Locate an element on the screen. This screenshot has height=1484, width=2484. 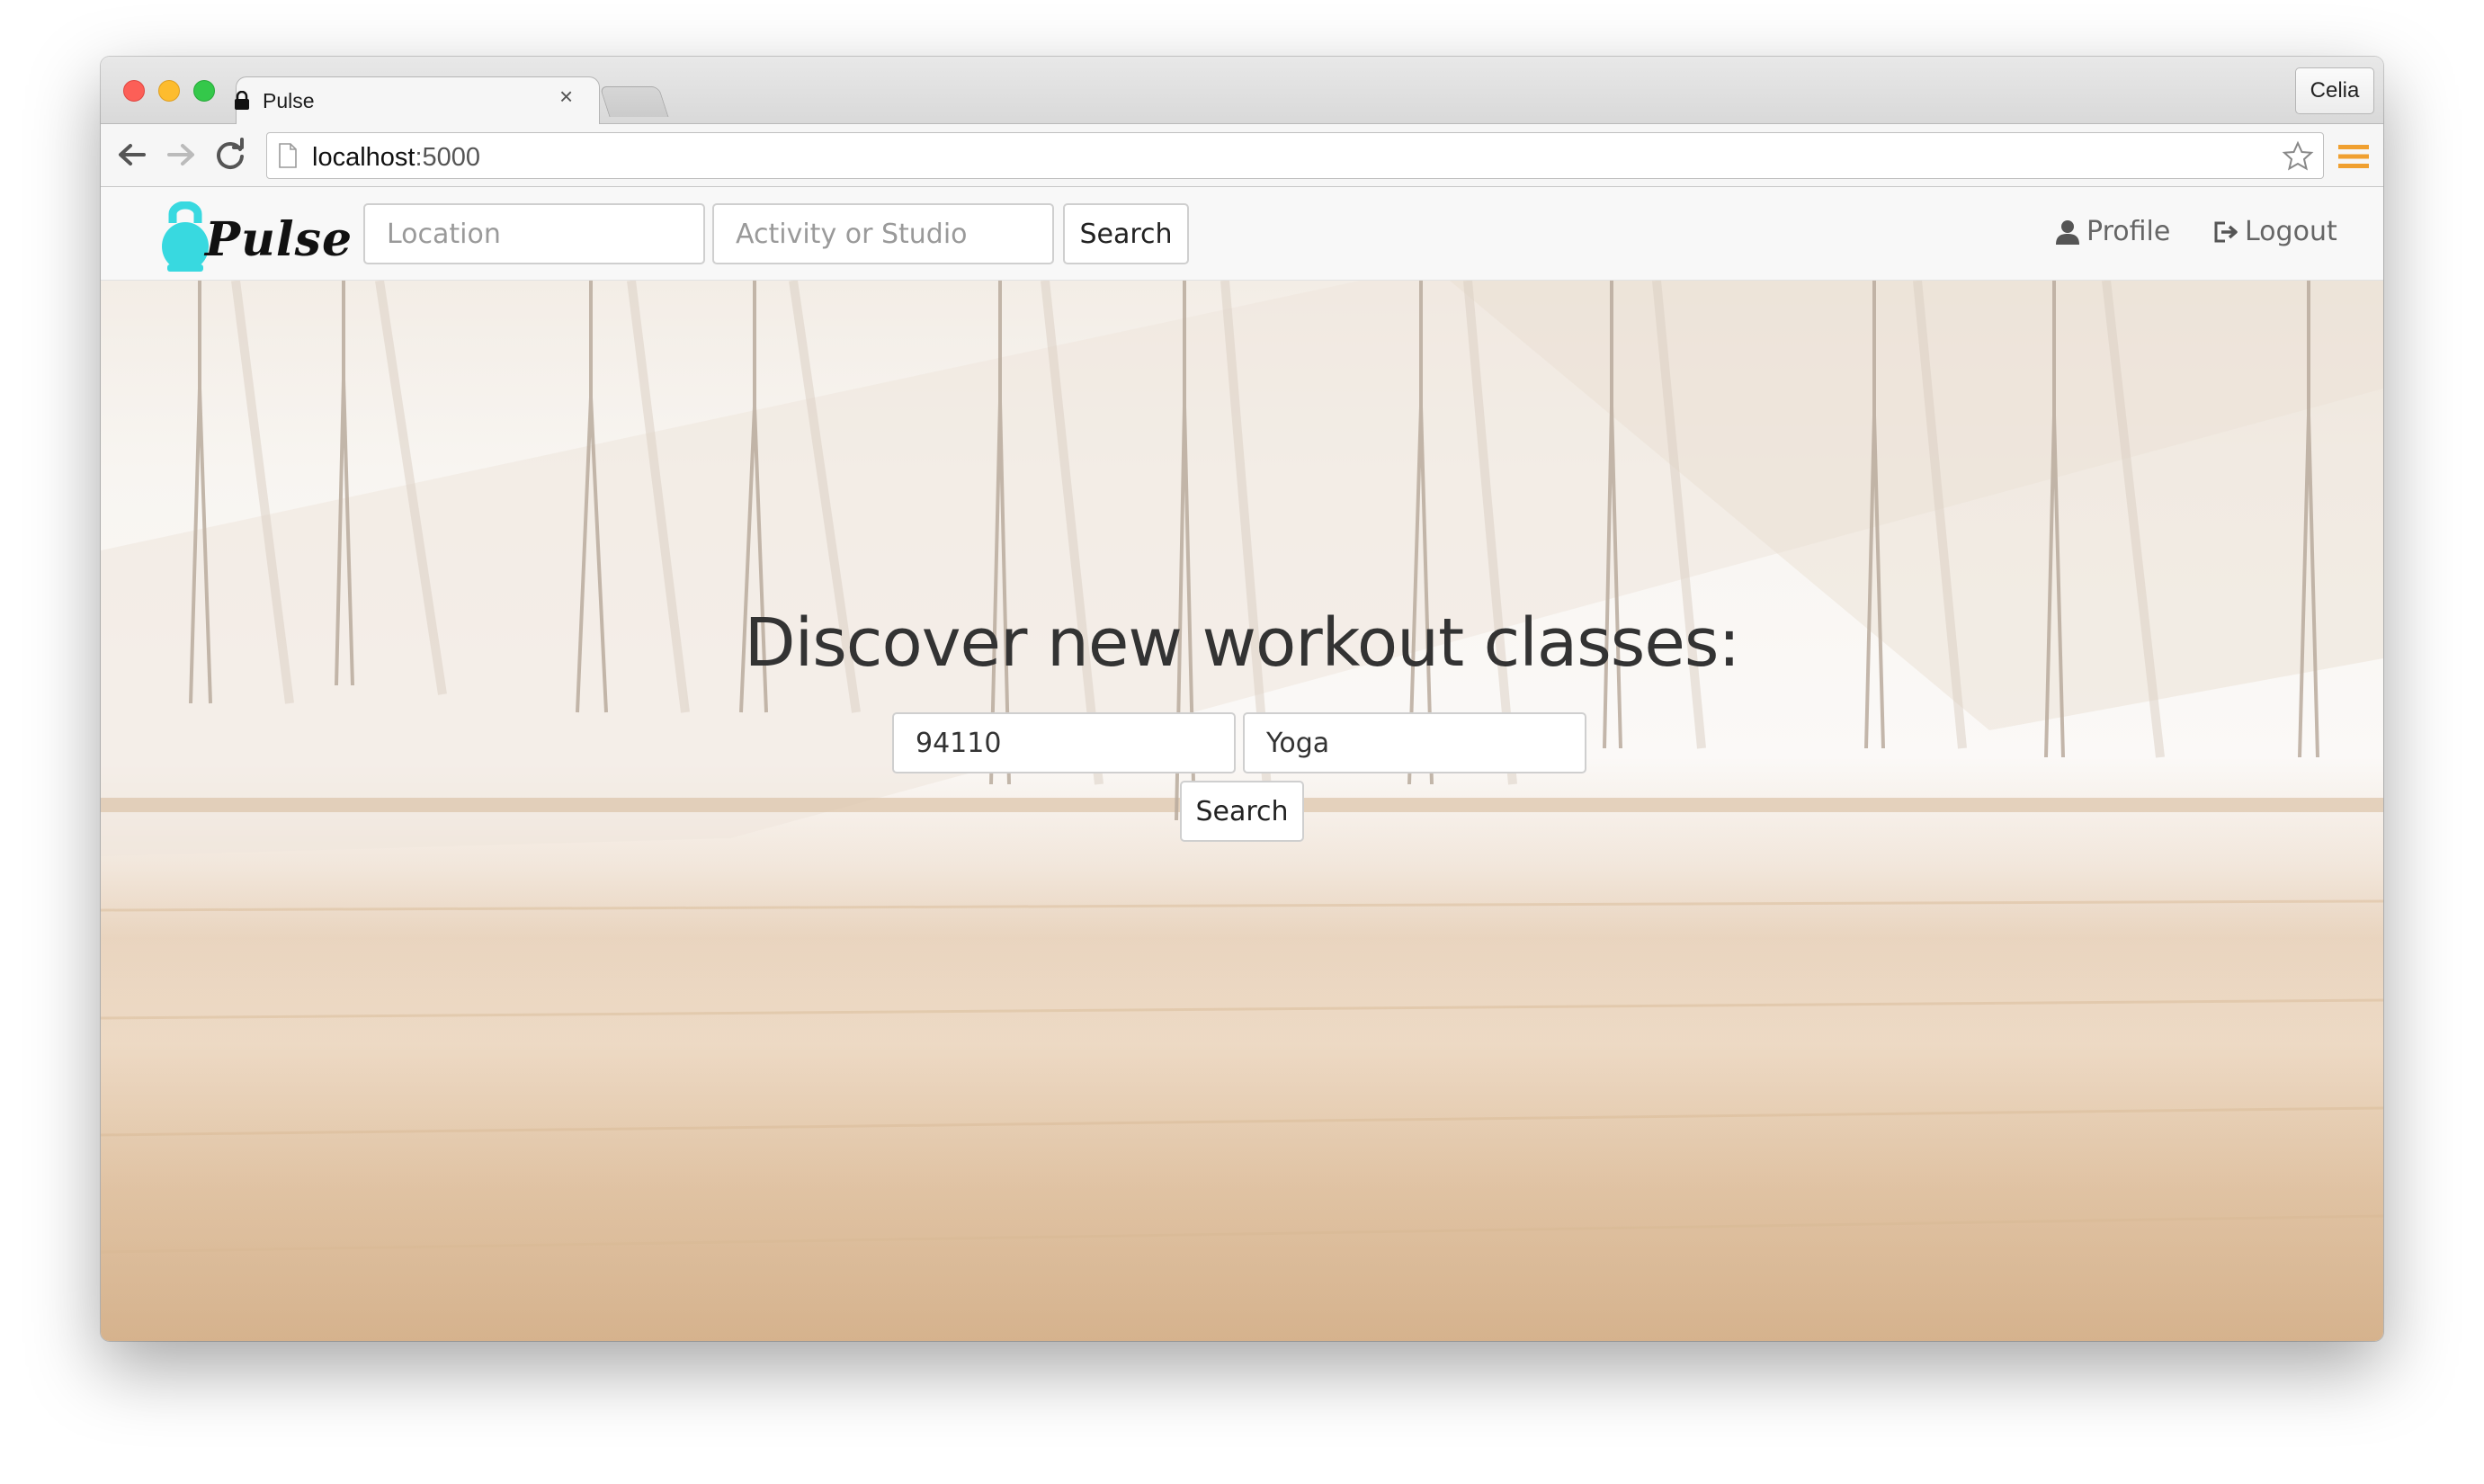
tab-strip: Pulse × Celia is located at coordinates (1242, 91).